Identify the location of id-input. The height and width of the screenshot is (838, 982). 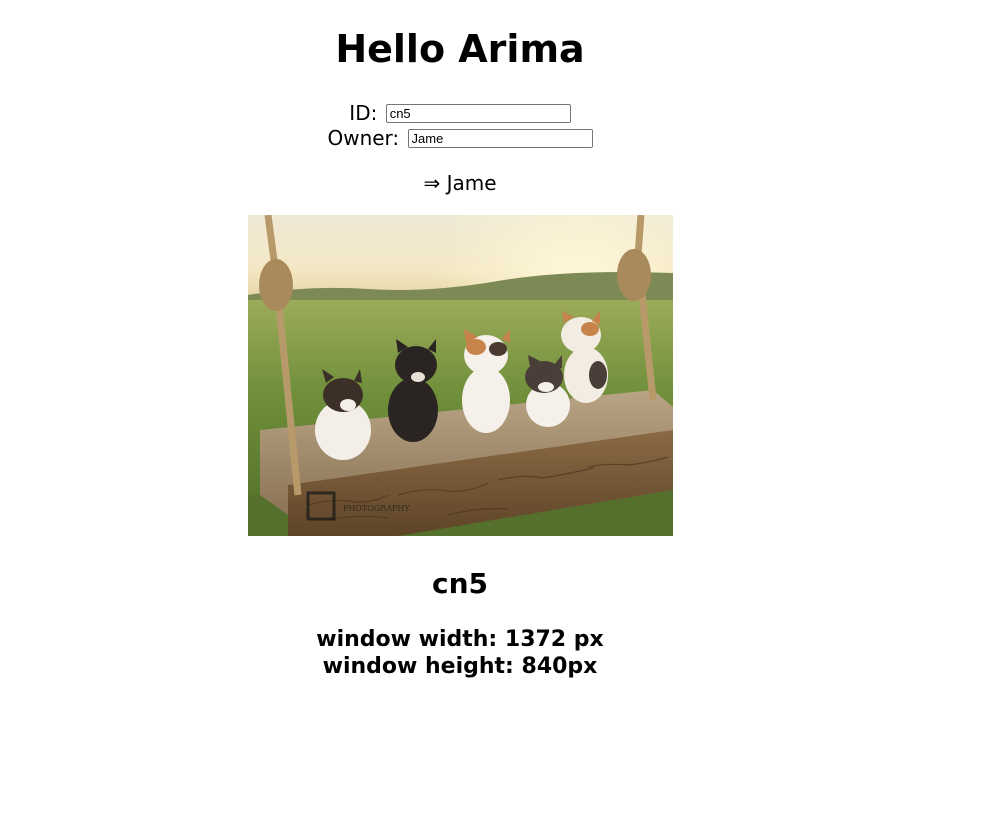
(478, 113).